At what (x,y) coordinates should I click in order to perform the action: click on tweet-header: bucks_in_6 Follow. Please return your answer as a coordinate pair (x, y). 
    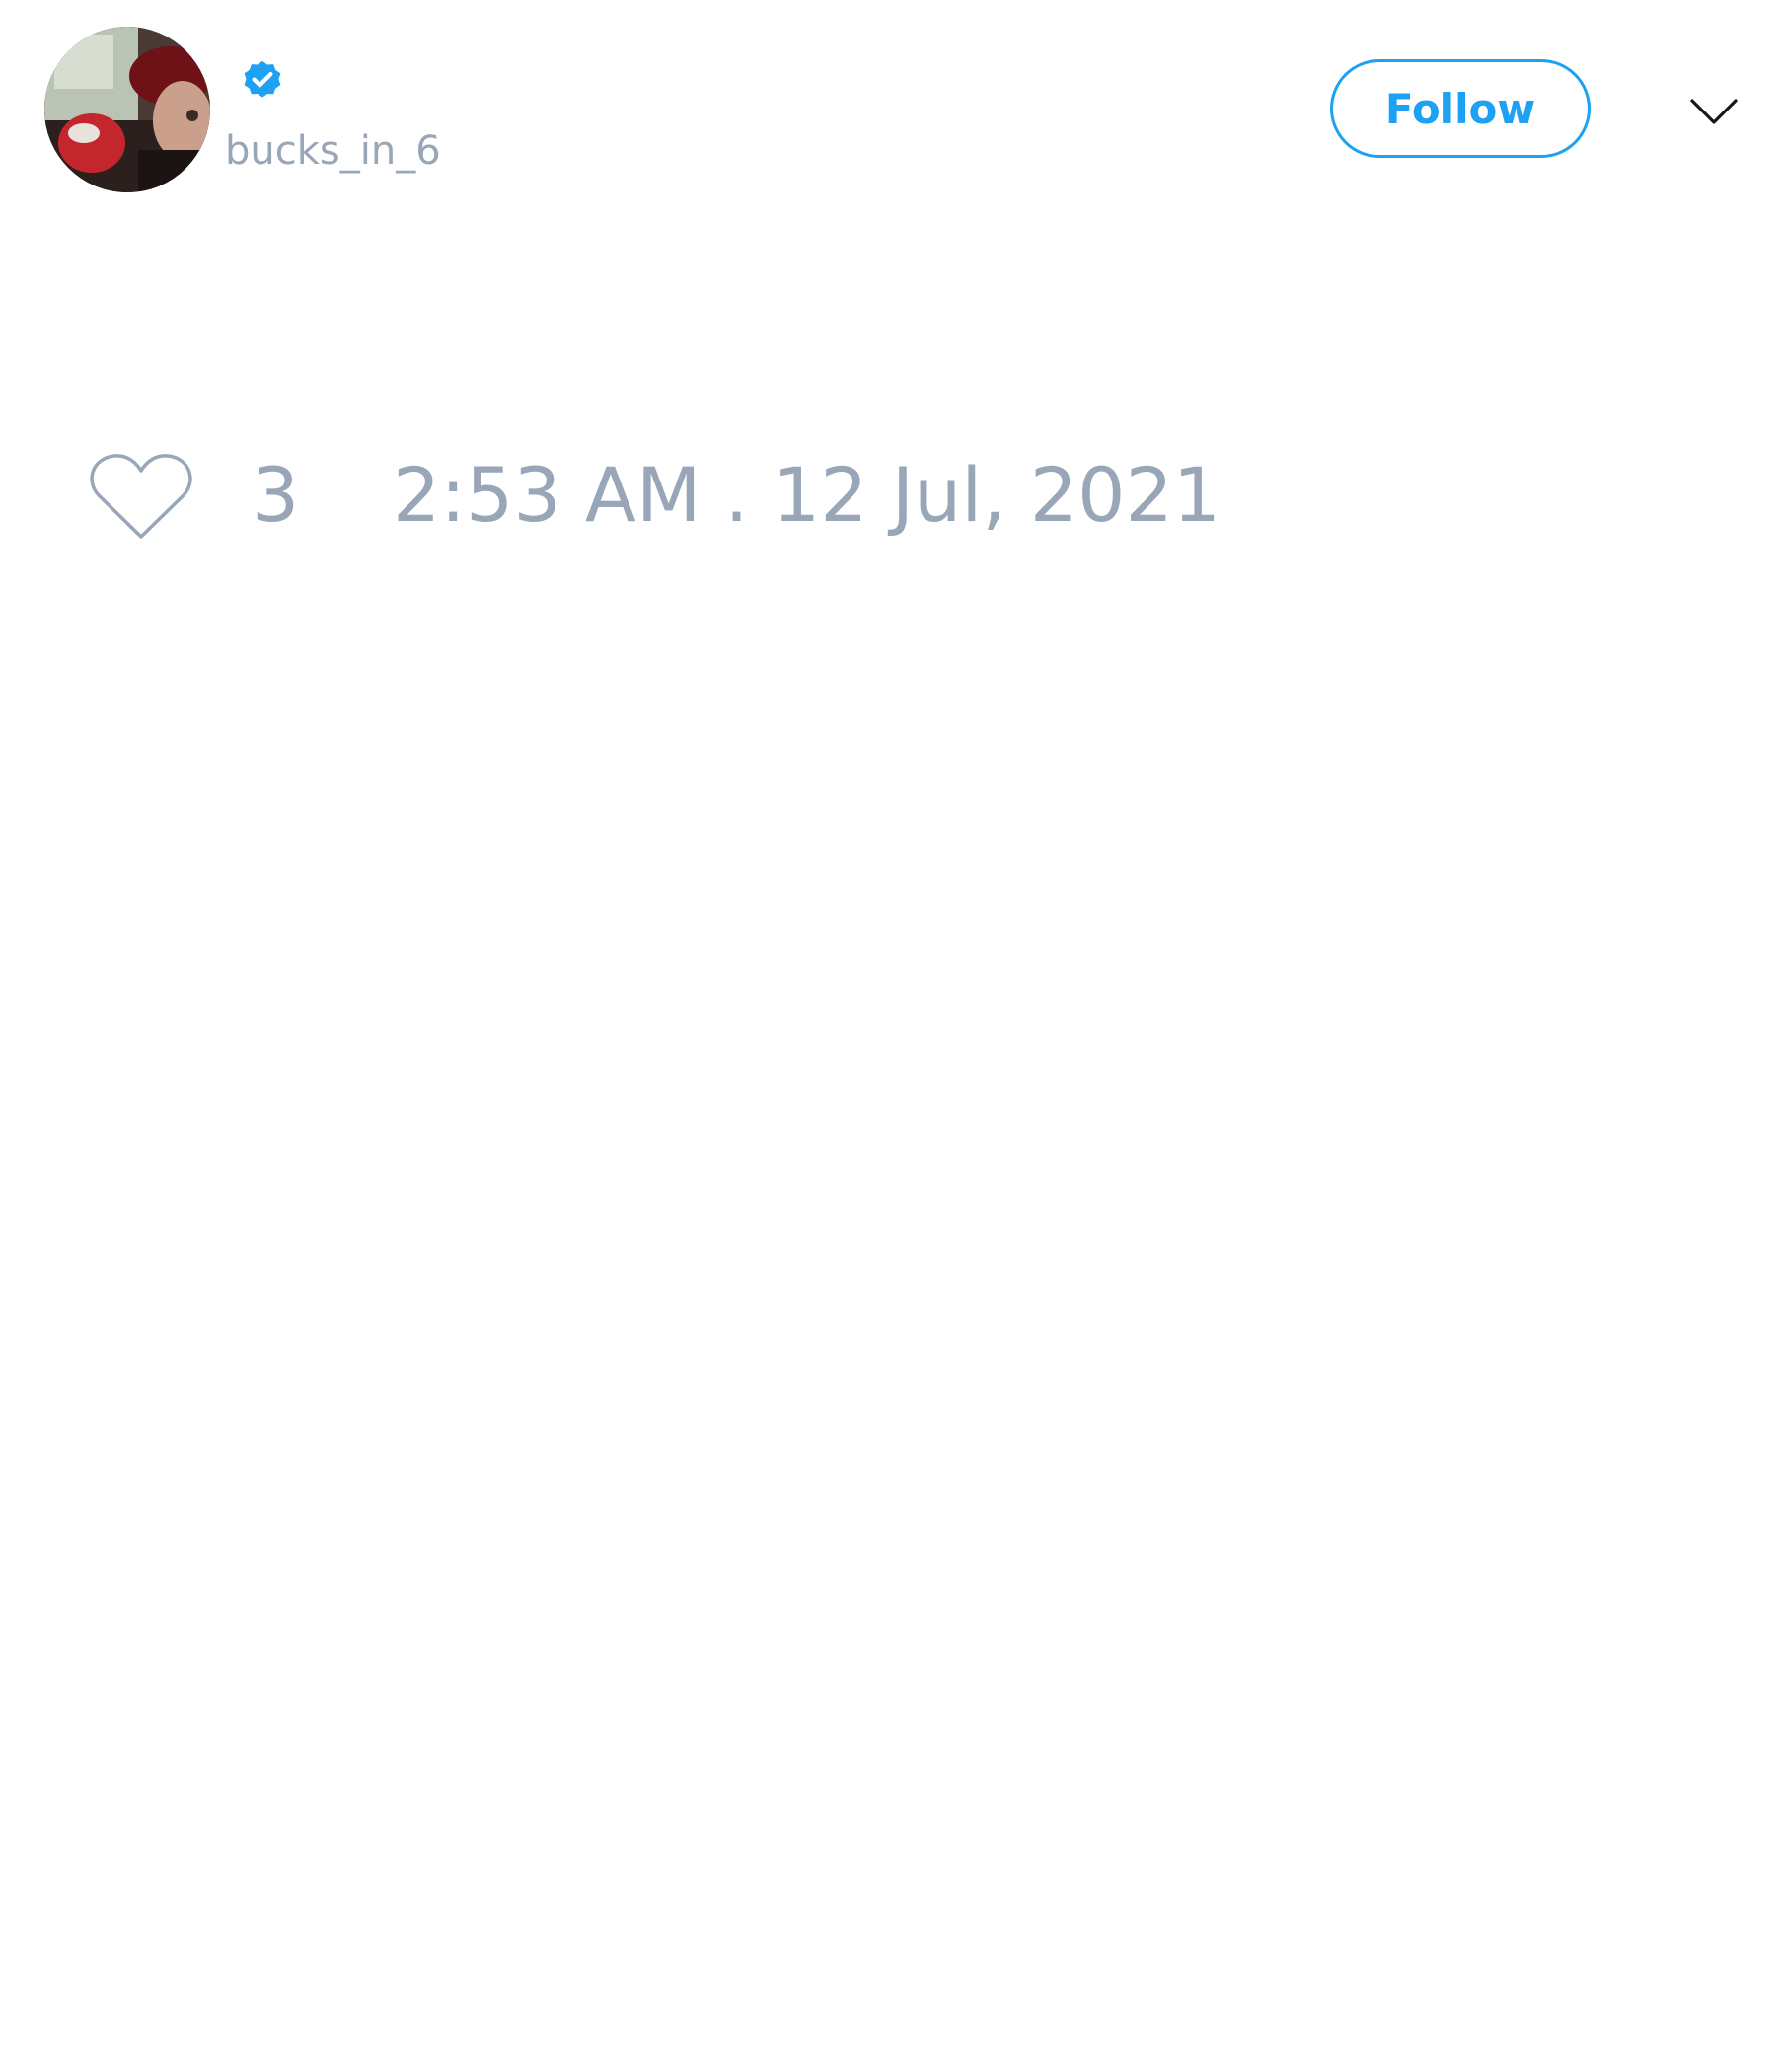
    Looking at the image, I should click on (888, 109).